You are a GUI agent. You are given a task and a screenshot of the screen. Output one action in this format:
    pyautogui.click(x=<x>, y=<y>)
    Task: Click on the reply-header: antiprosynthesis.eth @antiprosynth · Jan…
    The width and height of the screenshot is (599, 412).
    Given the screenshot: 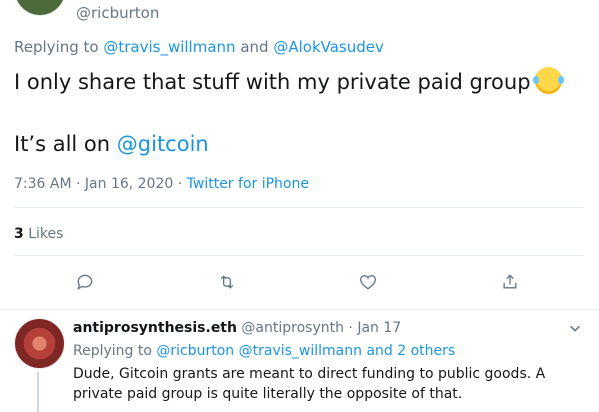 What is the action you would take?
    pyautogui.click(x=237, y=328)
    